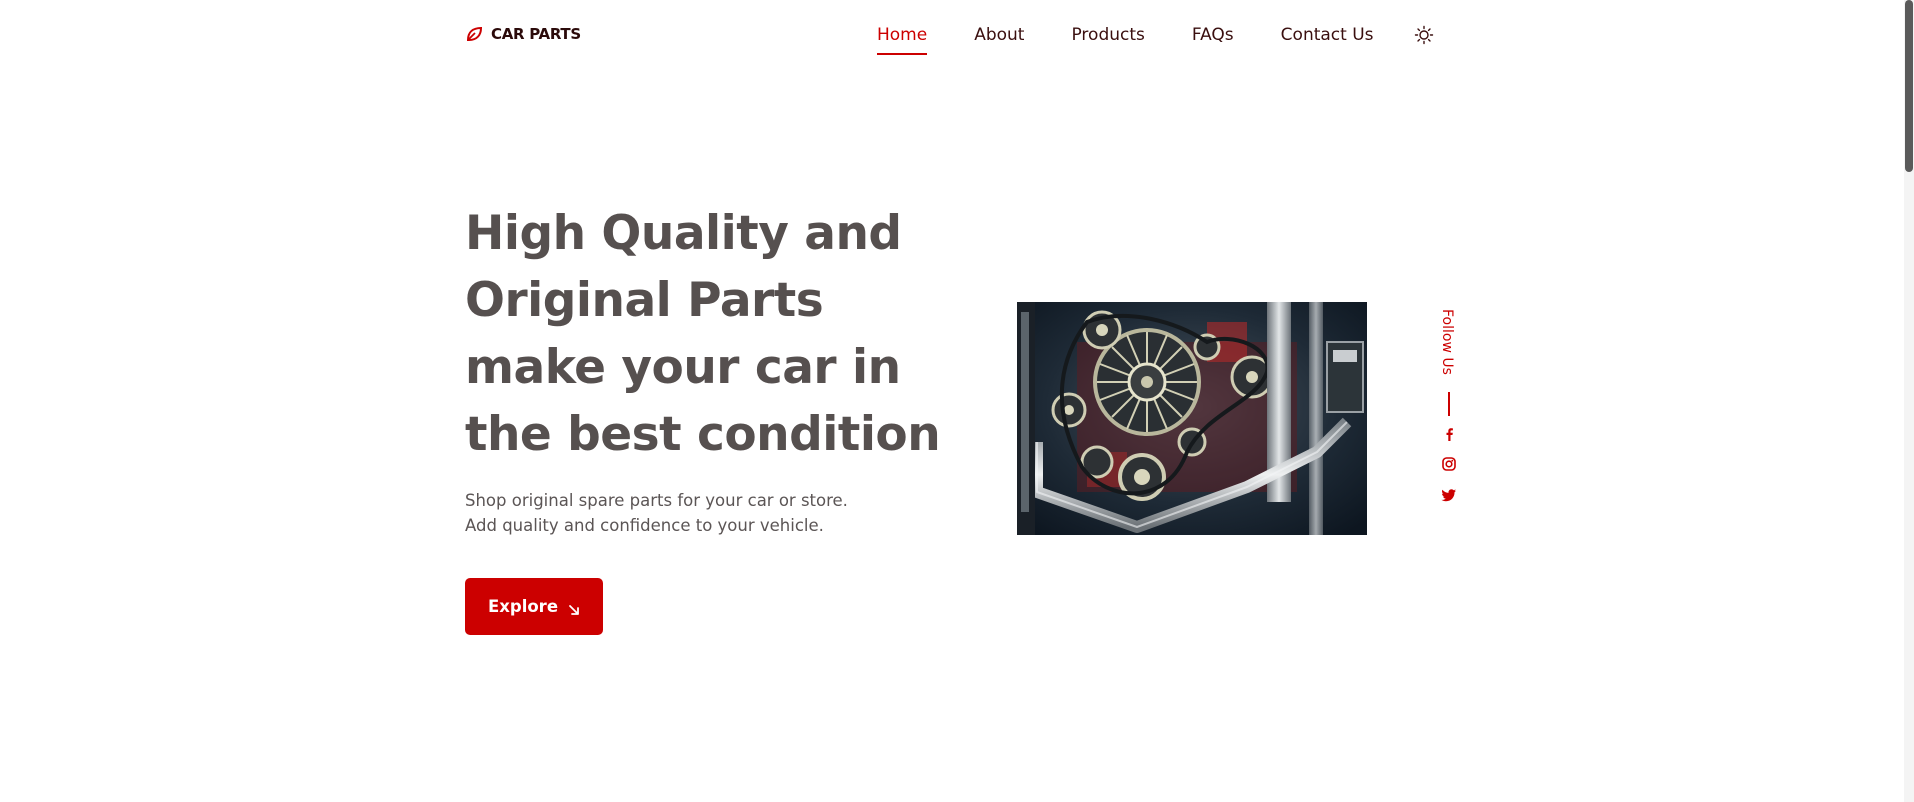  Describe the element at coordinates (474, 34) in the screenshot. I see `leaf-icon` at that location.